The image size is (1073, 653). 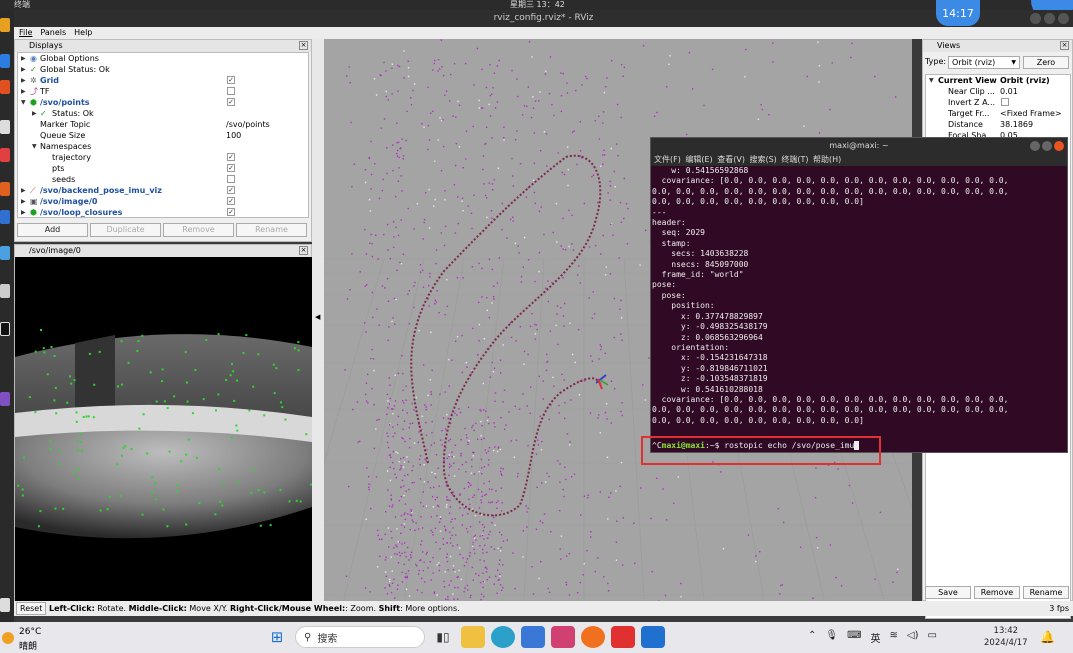 What do you see at coordinates (876, 637) in the screenshot?
I see `ime-indicator: 英` at bounding box center [876, 637].